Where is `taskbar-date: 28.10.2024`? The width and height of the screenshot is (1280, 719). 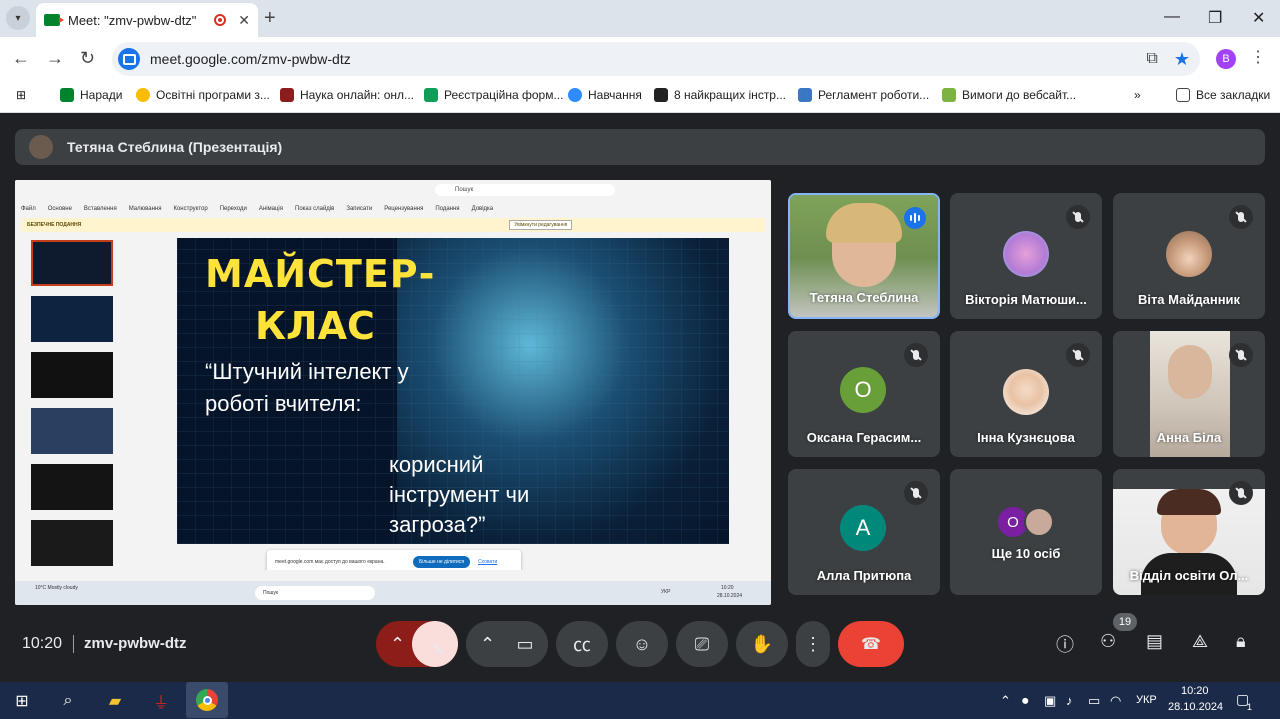
taskbar-date: 28.10.2024 is located at coordinates (1195, 707).